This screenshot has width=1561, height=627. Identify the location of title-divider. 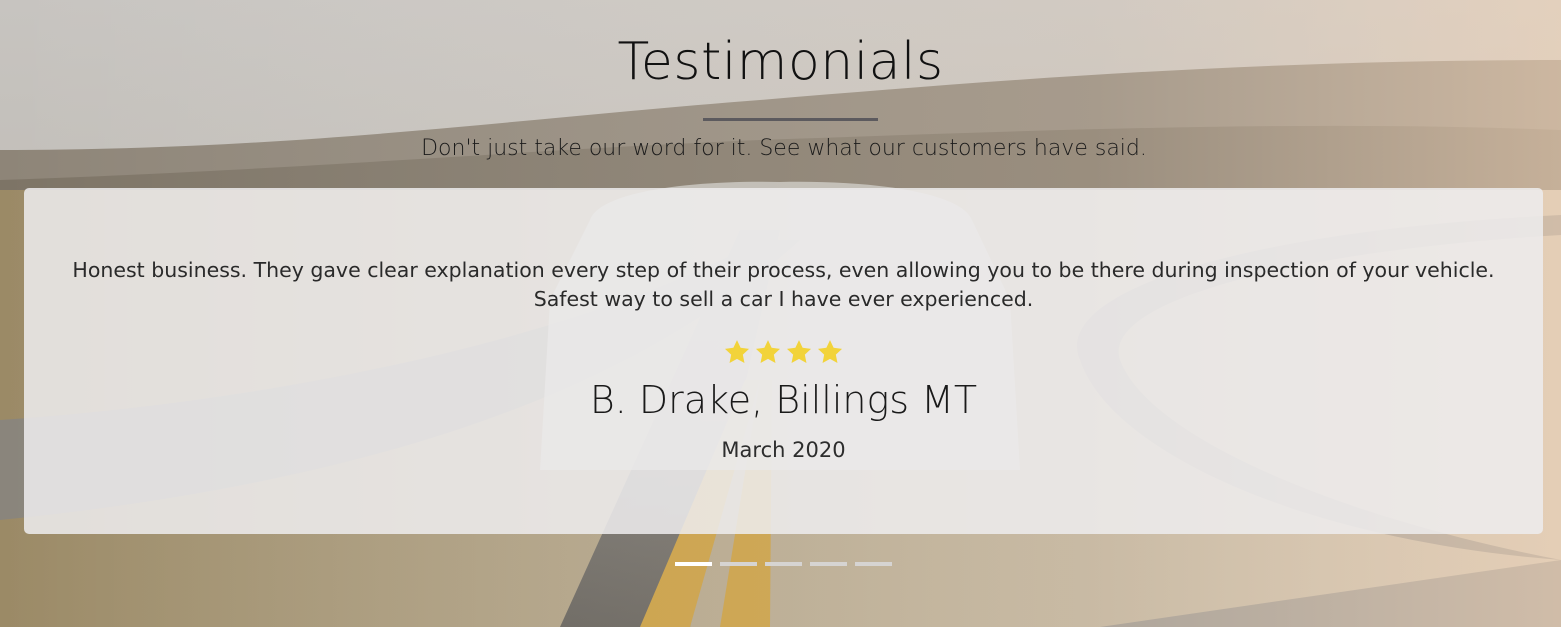
(790, 119).